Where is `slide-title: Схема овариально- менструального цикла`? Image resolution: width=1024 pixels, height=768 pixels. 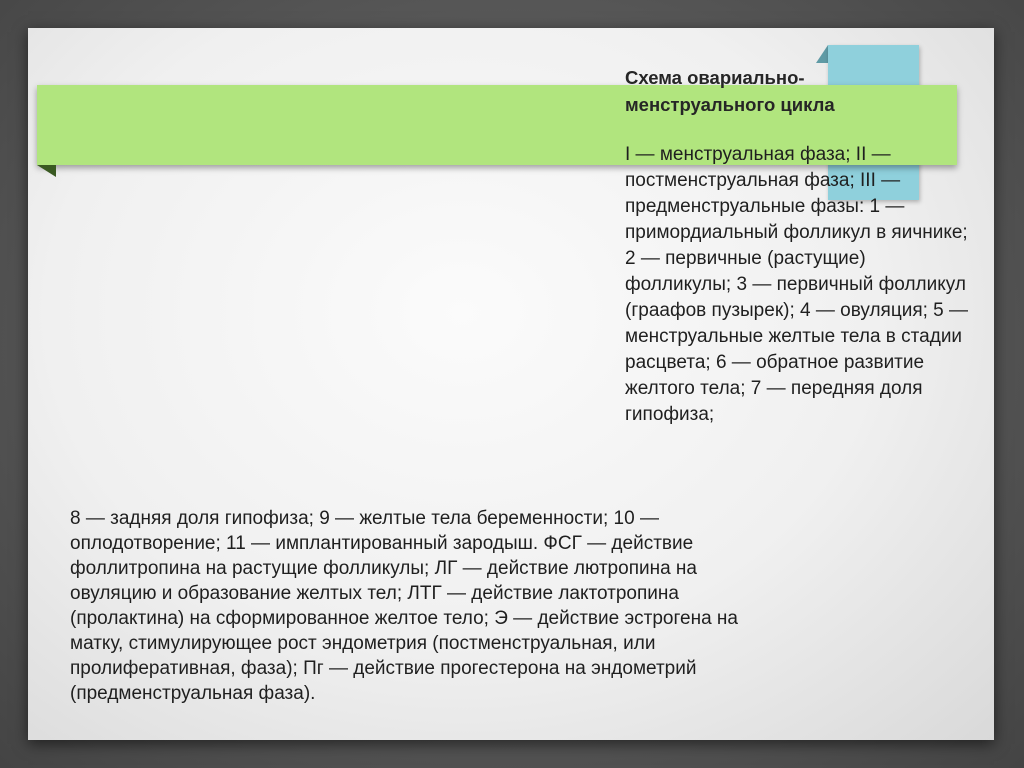 slide-title: Схема овариально- менструального цикла is located at coordinates (730, 91).